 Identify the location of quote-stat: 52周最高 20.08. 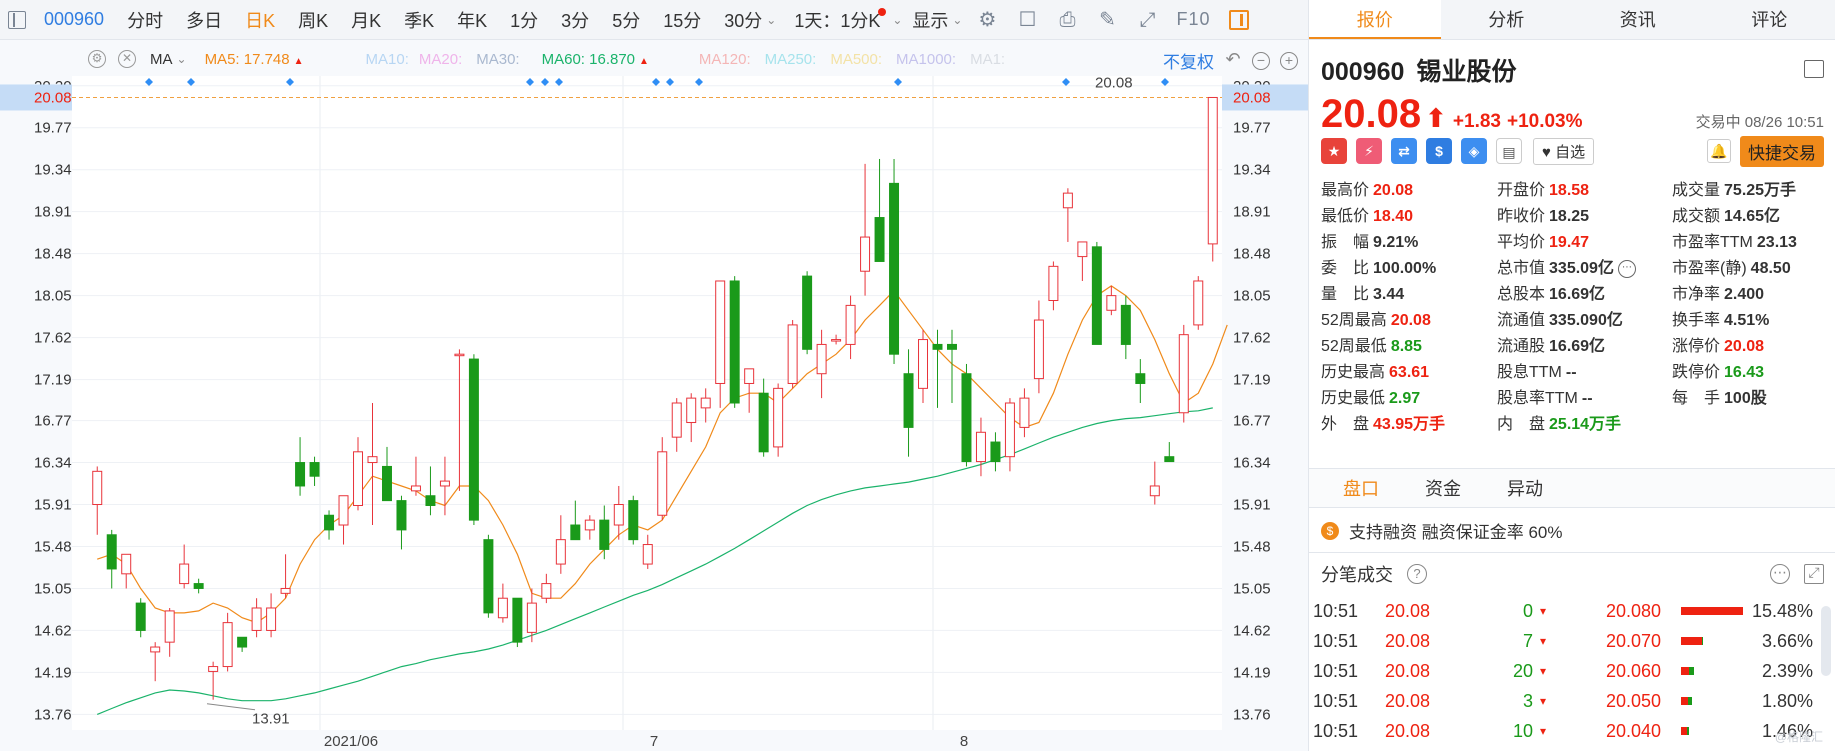
(1409, 321).